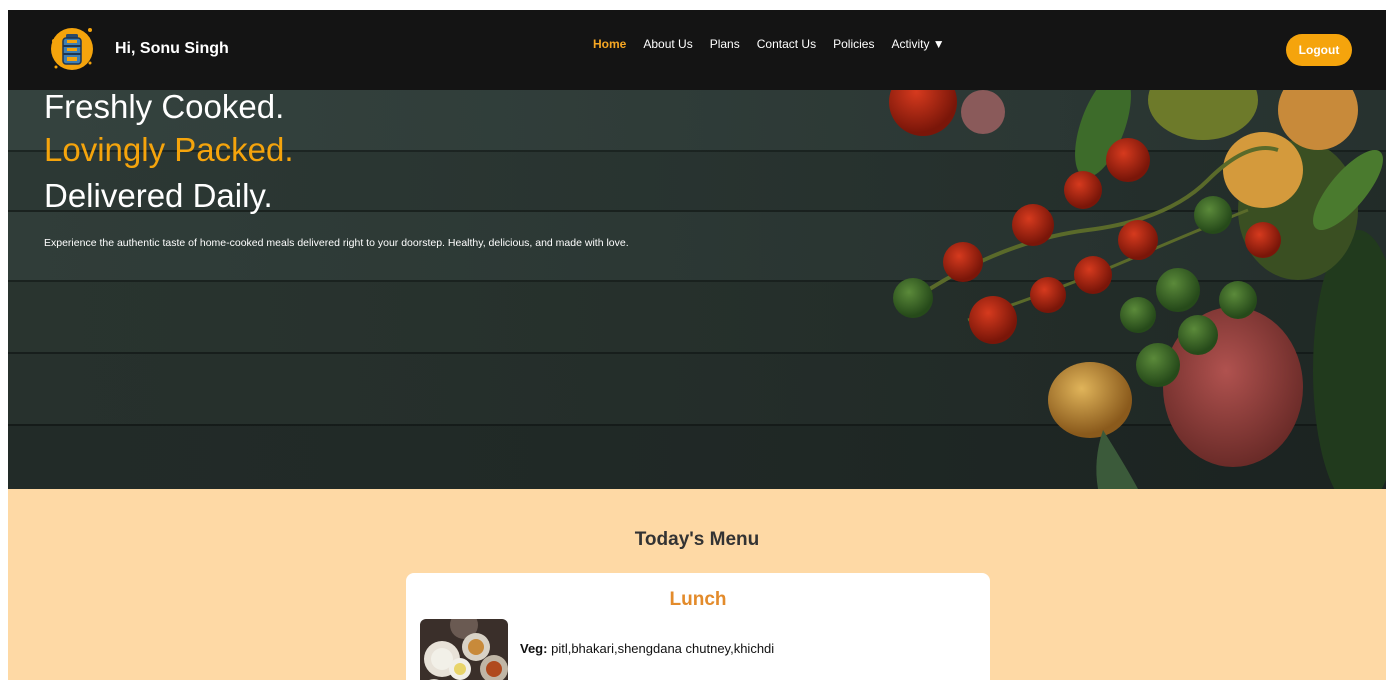 Image resolution: width=1386 pixels, height=680 pixels. What do you see at coordinates (158, 195) in the screenshot?
I see `hero-heading-line-3: Delivered Daily.` at bounding box center [158, 195].